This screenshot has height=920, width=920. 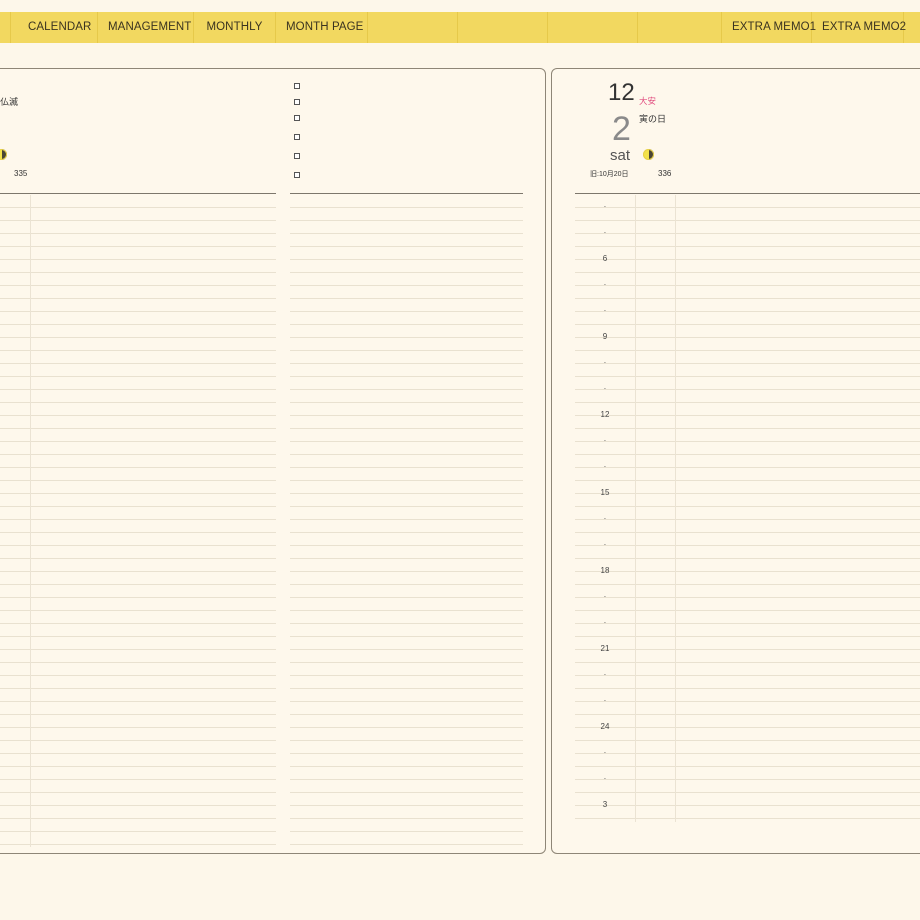 What do you see at coordinates (605, 726) in the screenshot?
I see `hour-label: 24` at bounding box center [605, 726].